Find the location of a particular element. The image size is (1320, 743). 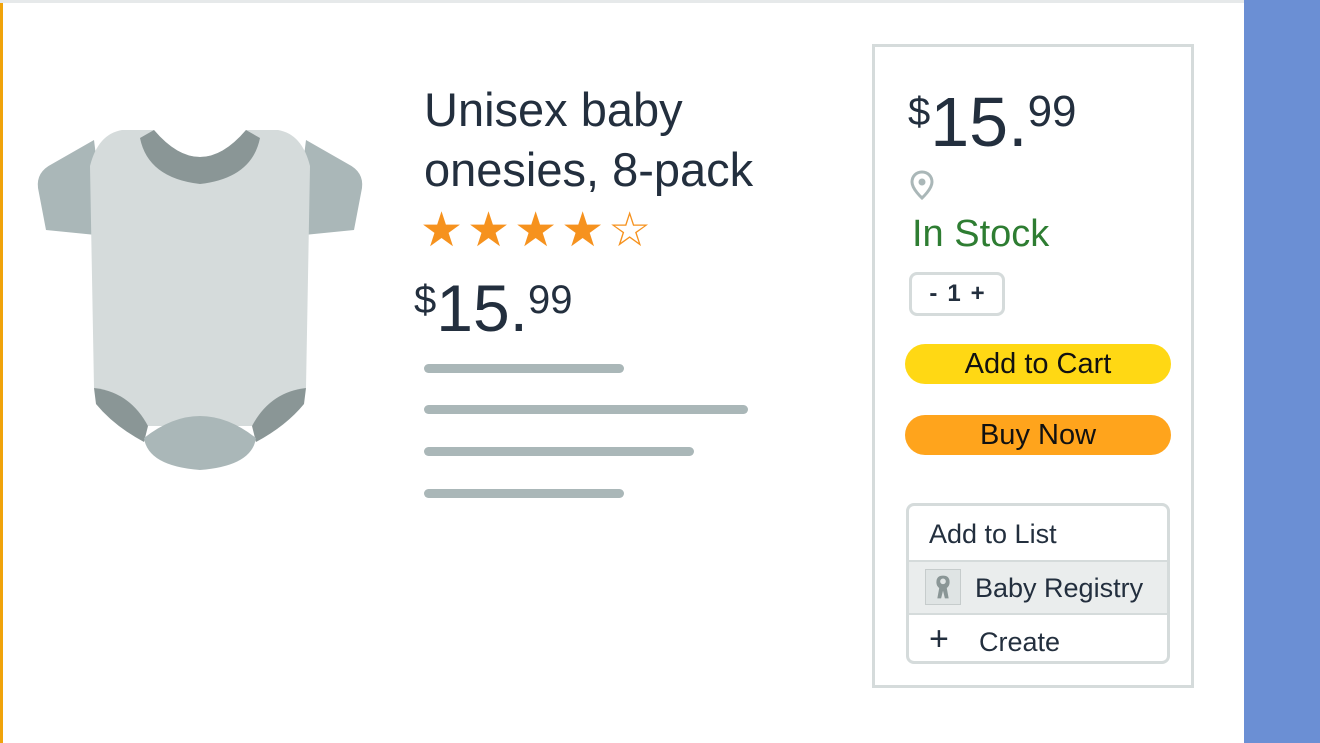

star-empty-icon: ☆ is located at coordinates (630, 230).